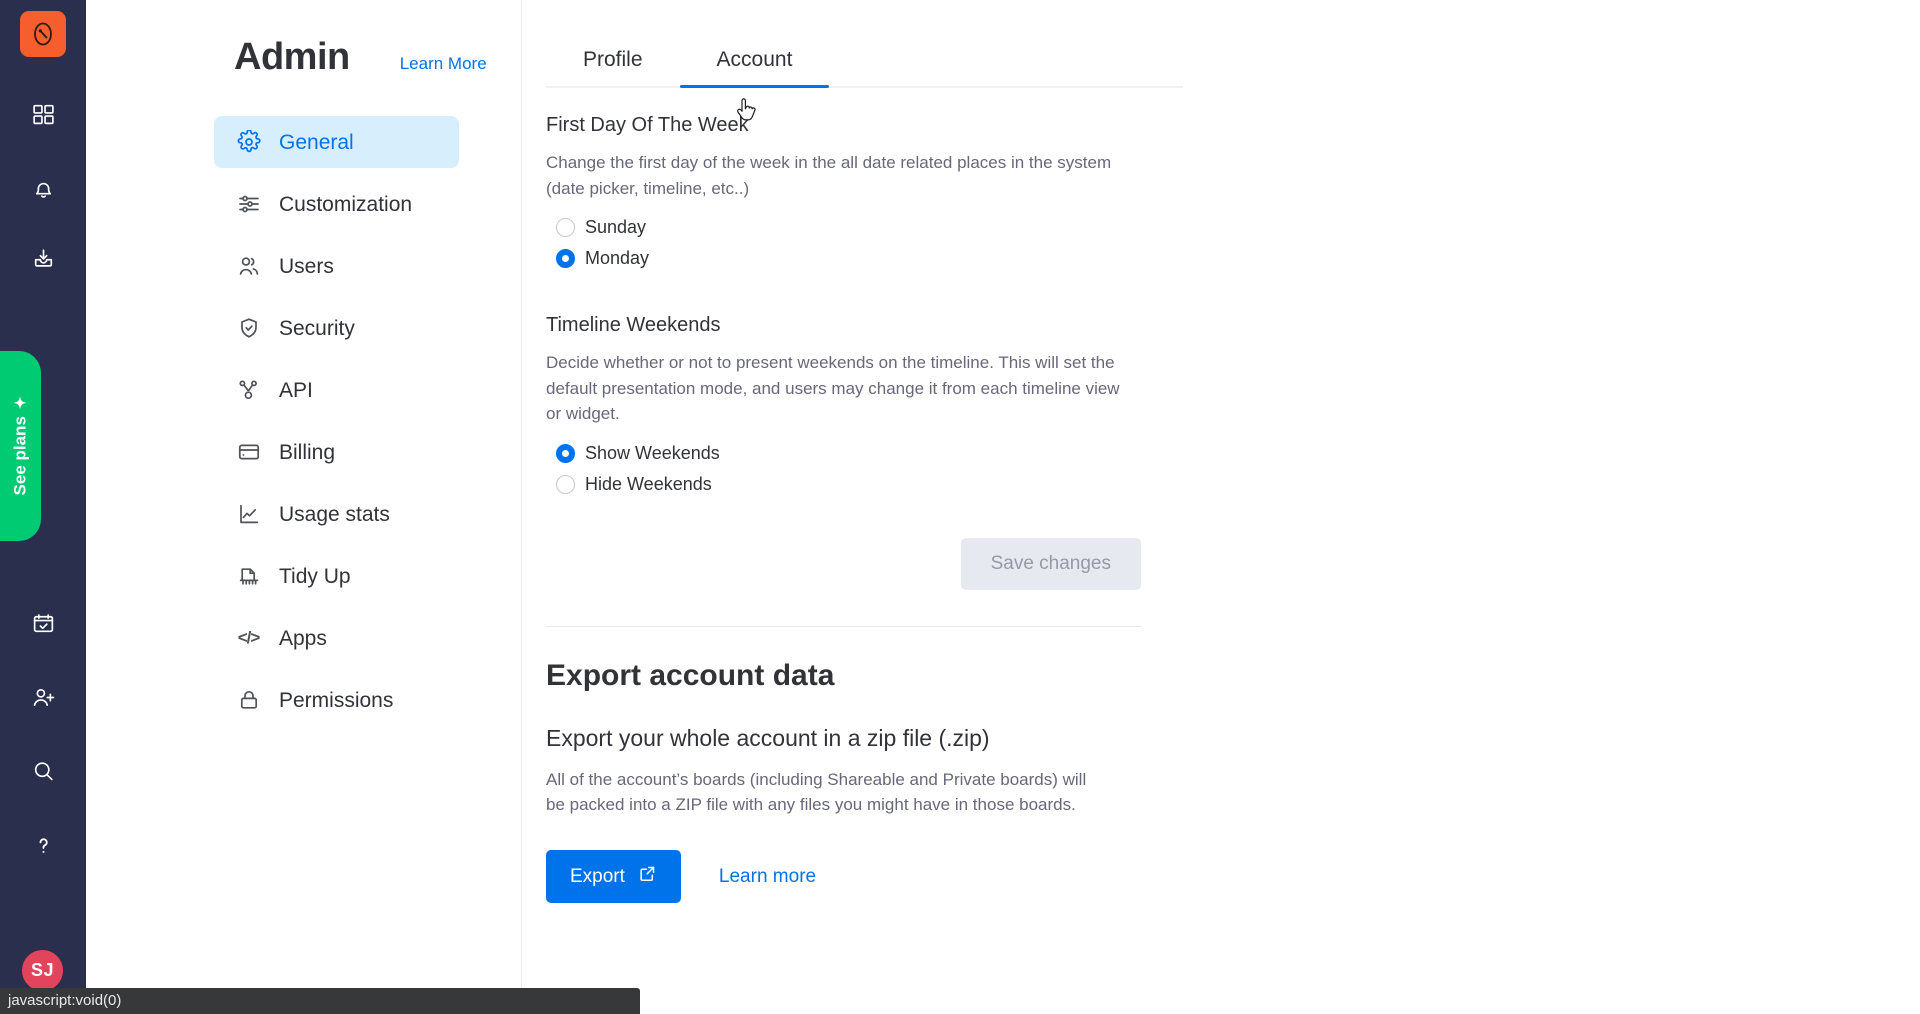  What do you see at coordinates (316, 142) in the screenshot?
I see `sidebar-item-label: General` at bounding box center [316, 142].